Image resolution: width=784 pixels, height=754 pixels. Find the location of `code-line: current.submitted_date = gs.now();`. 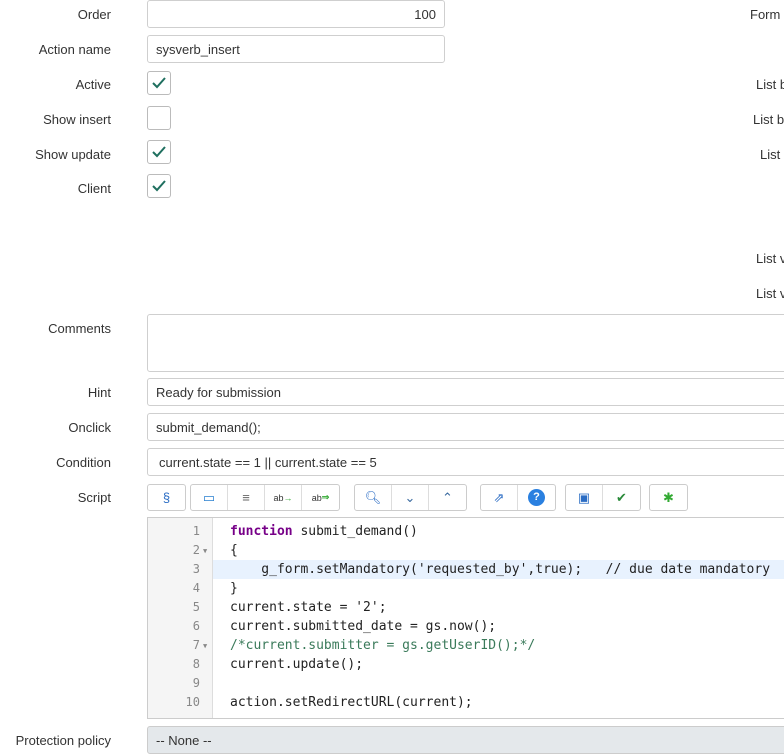

code-line: current.submitted_date = gs.now(); is located at coordinates (363, 626).